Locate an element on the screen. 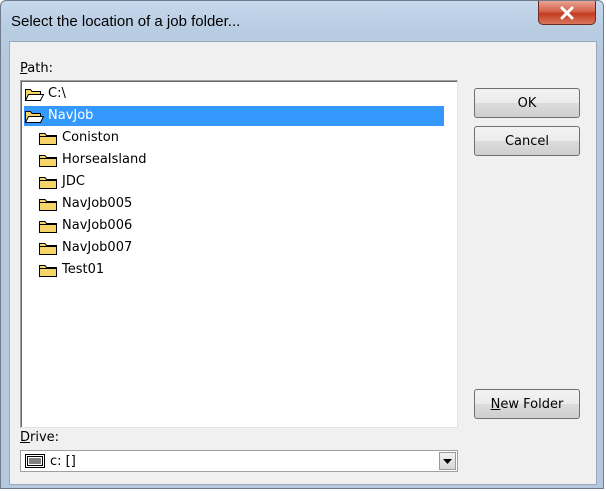 The width and height of the screenshot is (606, 491). folder-name: NavJob005 is located at coordinates (97, 203).